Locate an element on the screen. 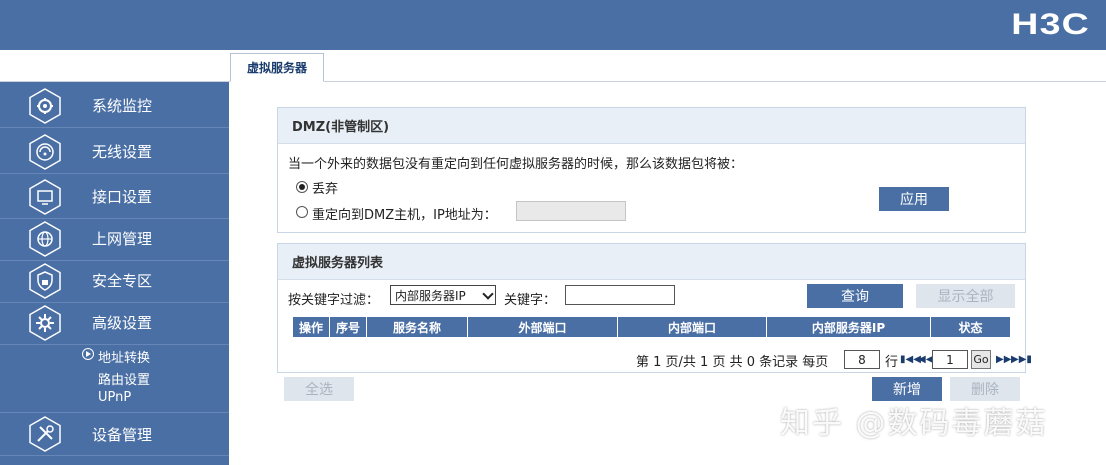 The height and width of the screenshot is (465, 1106). sidebar-sub-item-upnp: UPnP is located at coordinates (114, 397).